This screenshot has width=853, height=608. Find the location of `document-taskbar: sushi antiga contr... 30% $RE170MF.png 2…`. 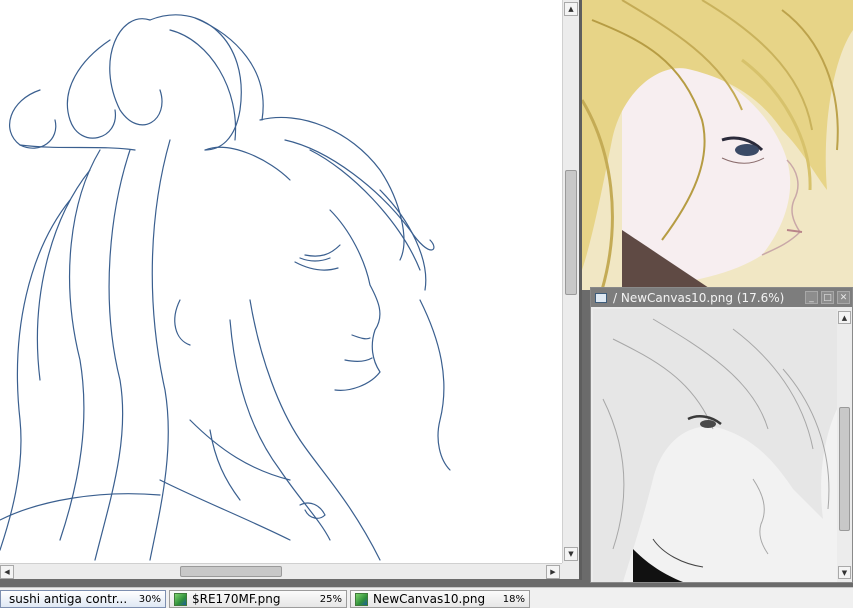

document-taskbar: sushi antiga contr... 30% $RE170MF.png 2… is located at coordinates (426, 597).